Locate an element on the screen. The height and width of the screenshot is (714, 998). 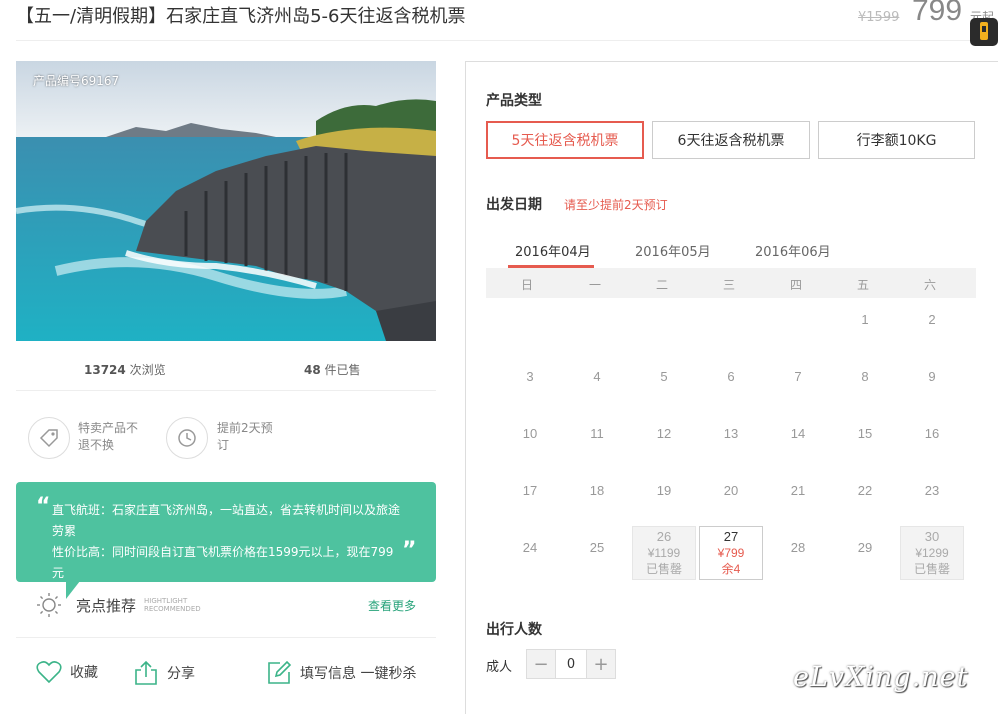
tab-month-apr: 2016年04月 is located at coordinates (553, 250).